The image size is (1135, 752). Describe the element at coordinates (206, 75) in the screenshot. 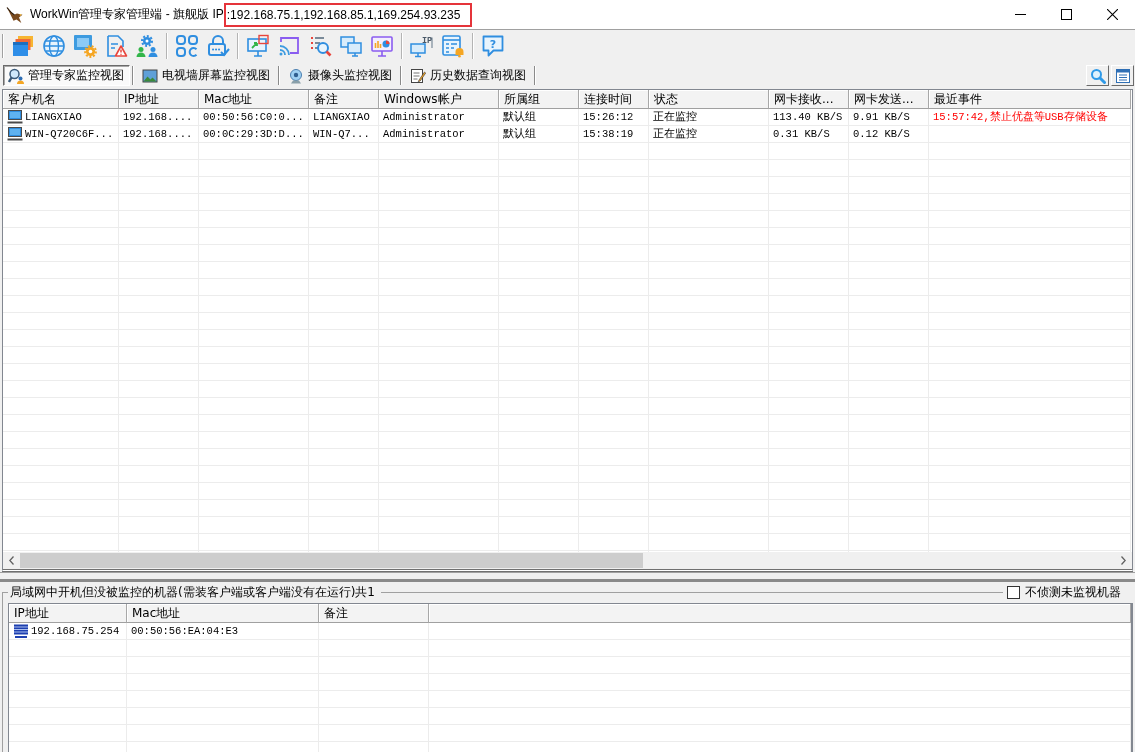

I see `tab: 电视墙屏幕监控视图` at that location.